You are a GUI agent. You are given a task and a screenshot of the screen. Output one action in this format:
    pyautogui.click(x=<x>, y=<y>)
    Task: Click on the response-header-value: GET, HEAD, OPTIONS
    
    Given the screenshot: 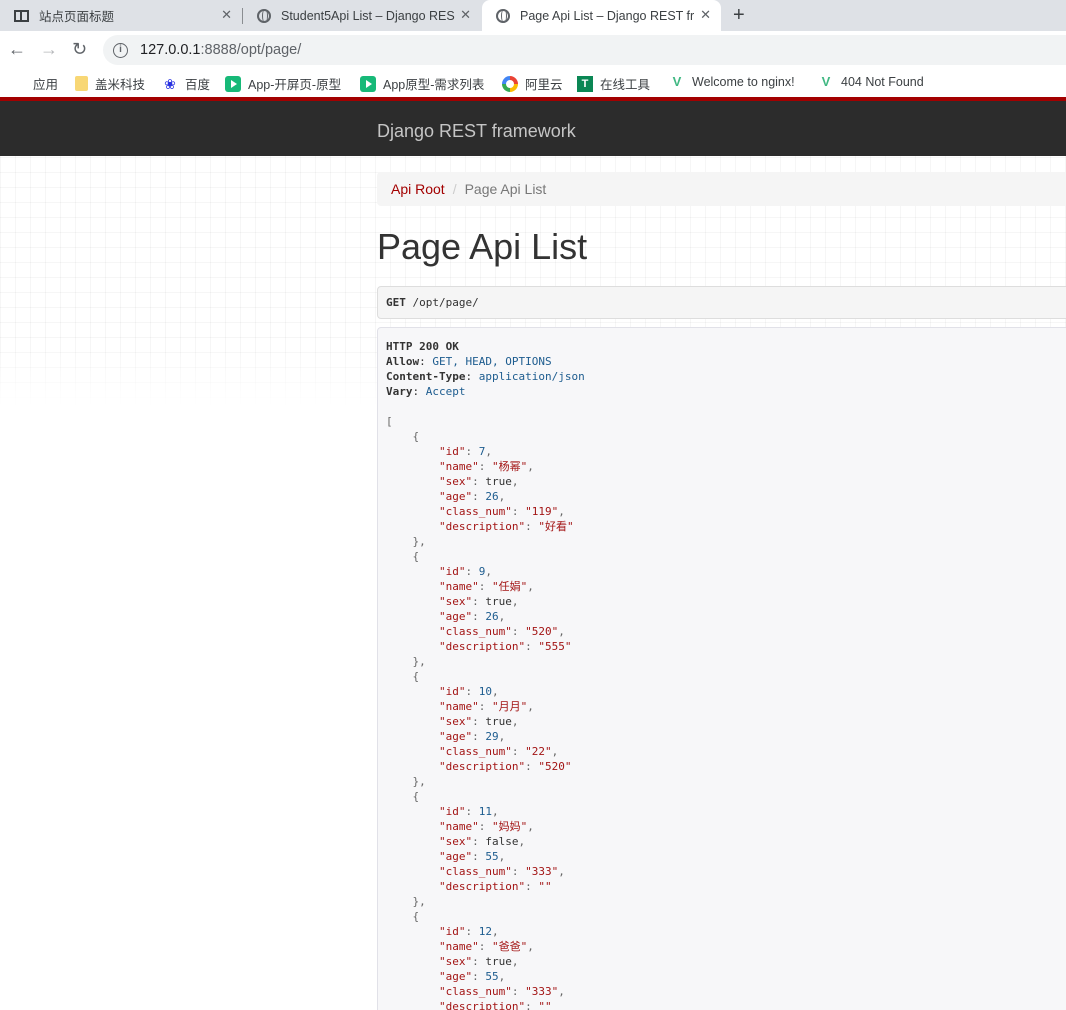 What is the action you would take?
    pyautogui.click(x=492, y=361)
    